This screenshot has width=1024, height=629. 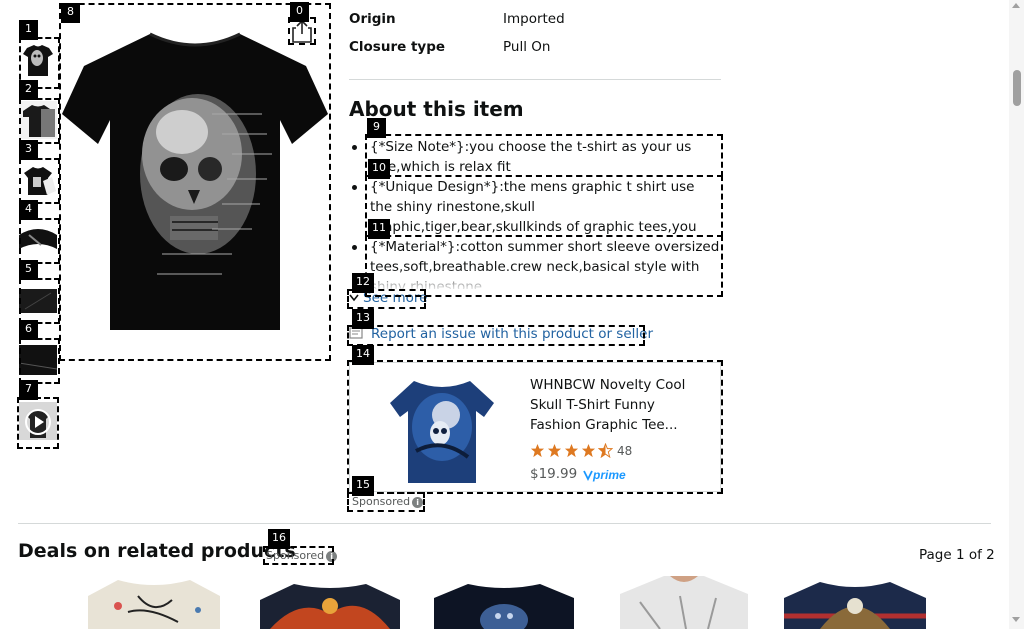 I want to click on deals-sponsored-label: Sponsored i, so click(x=302, y=555).